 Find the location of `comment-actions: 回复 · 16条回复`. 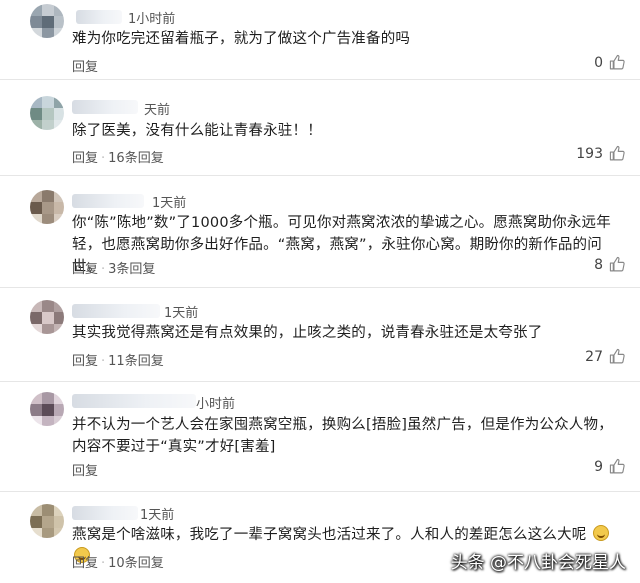

comment-actions: 回复 · 16条回复 is located at coordinates (118, 158).